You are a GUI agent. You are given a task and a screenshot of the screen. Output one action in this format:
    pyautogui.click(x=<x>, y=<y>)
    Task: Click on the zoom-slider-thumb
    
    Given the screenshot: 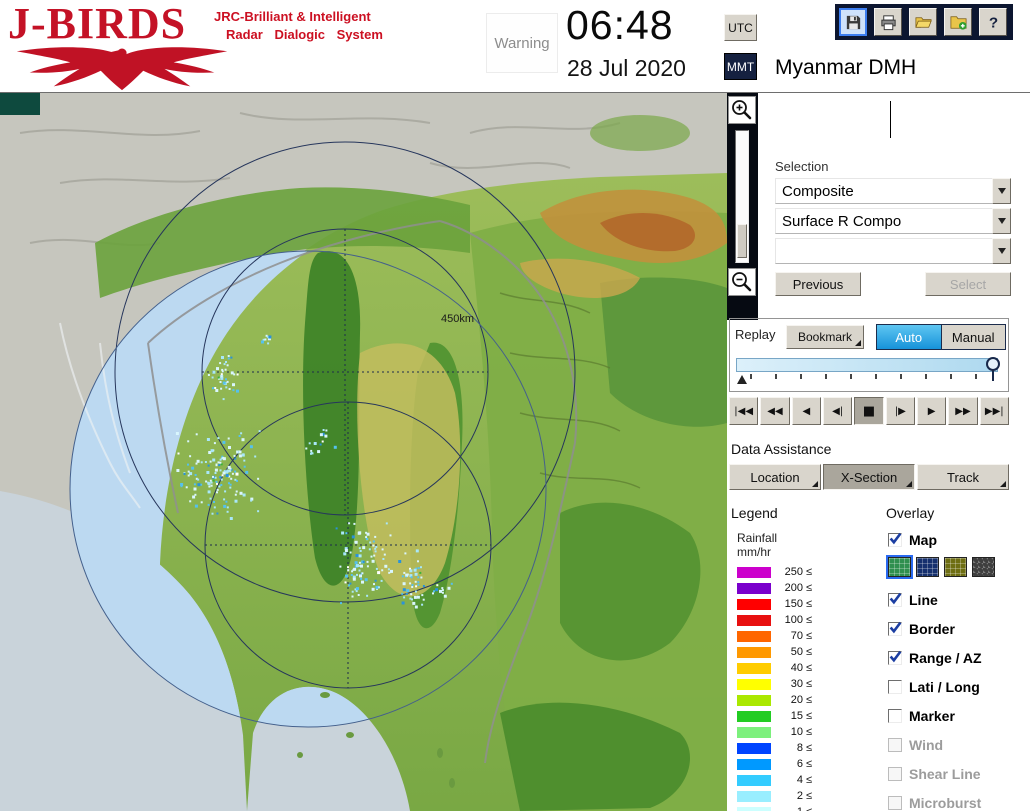 What is the action you would take?
    pyautogui.click(x=742, y=241)
    